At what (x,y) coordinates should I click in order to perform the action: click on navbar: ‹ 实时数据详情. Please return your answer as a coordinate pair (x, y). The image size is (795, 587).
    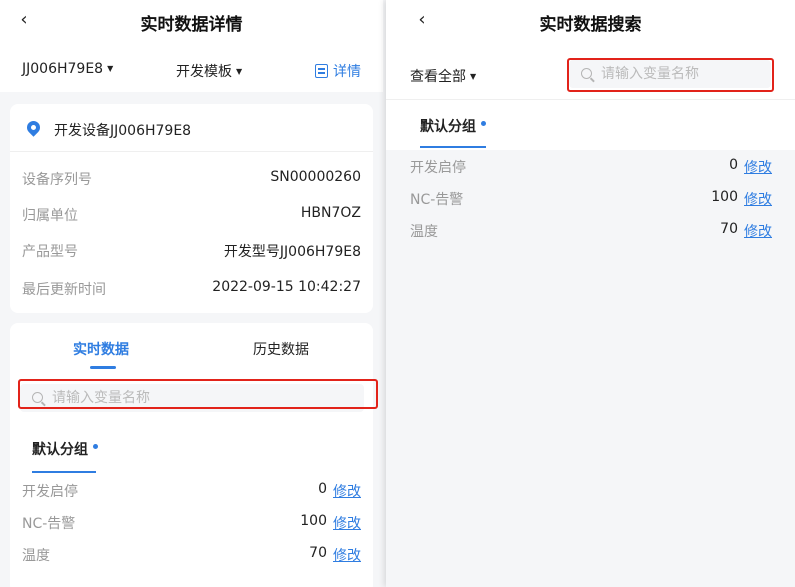
    Looking at the image, I should click on (191, 21).